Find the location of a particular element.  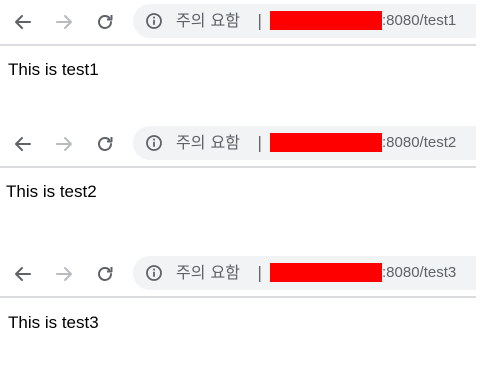

page-body-text: This is test1 is located at coordinates (53, 69).